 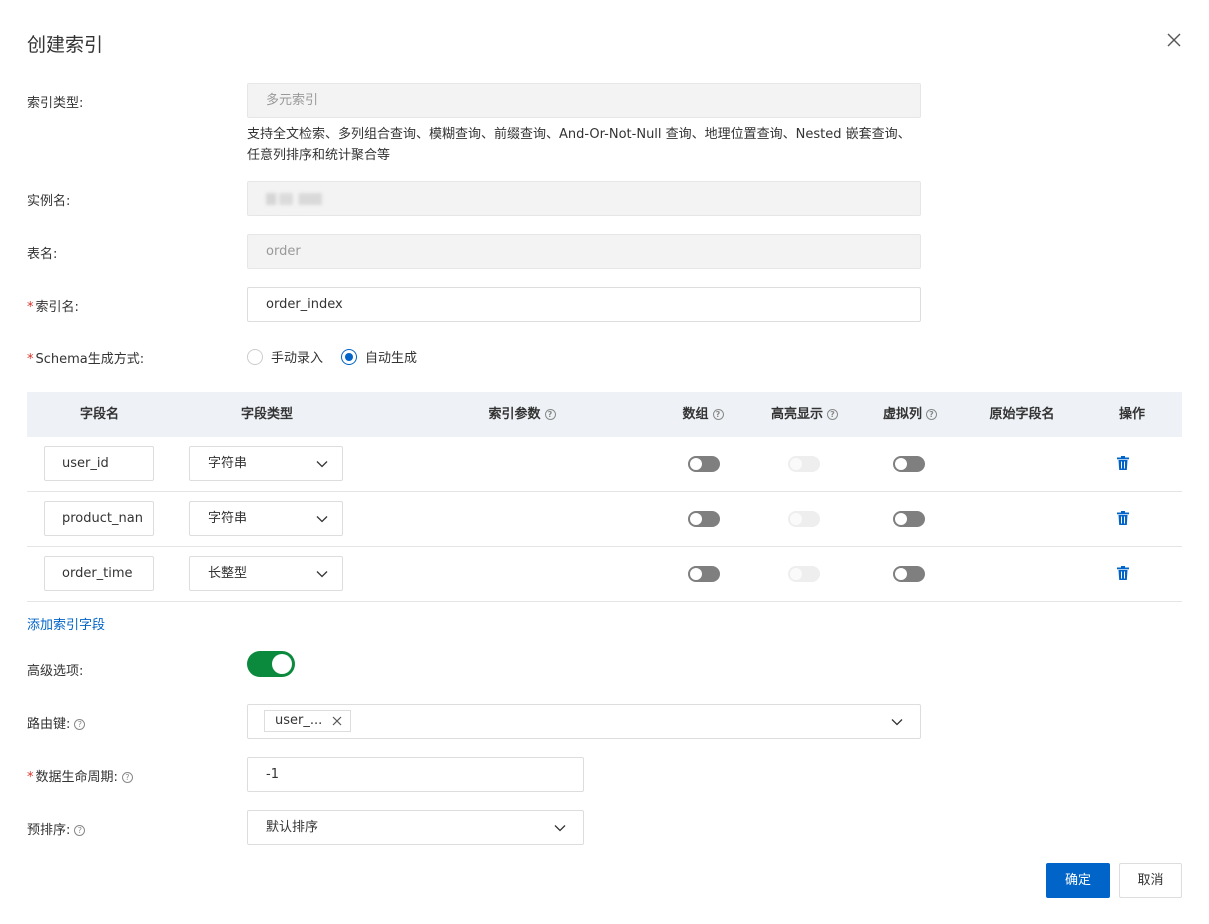 What do you see at coordinates (99, 414) in the screenshot?
I see `header-field-name: 字段名` at bounding box center [99, 414].